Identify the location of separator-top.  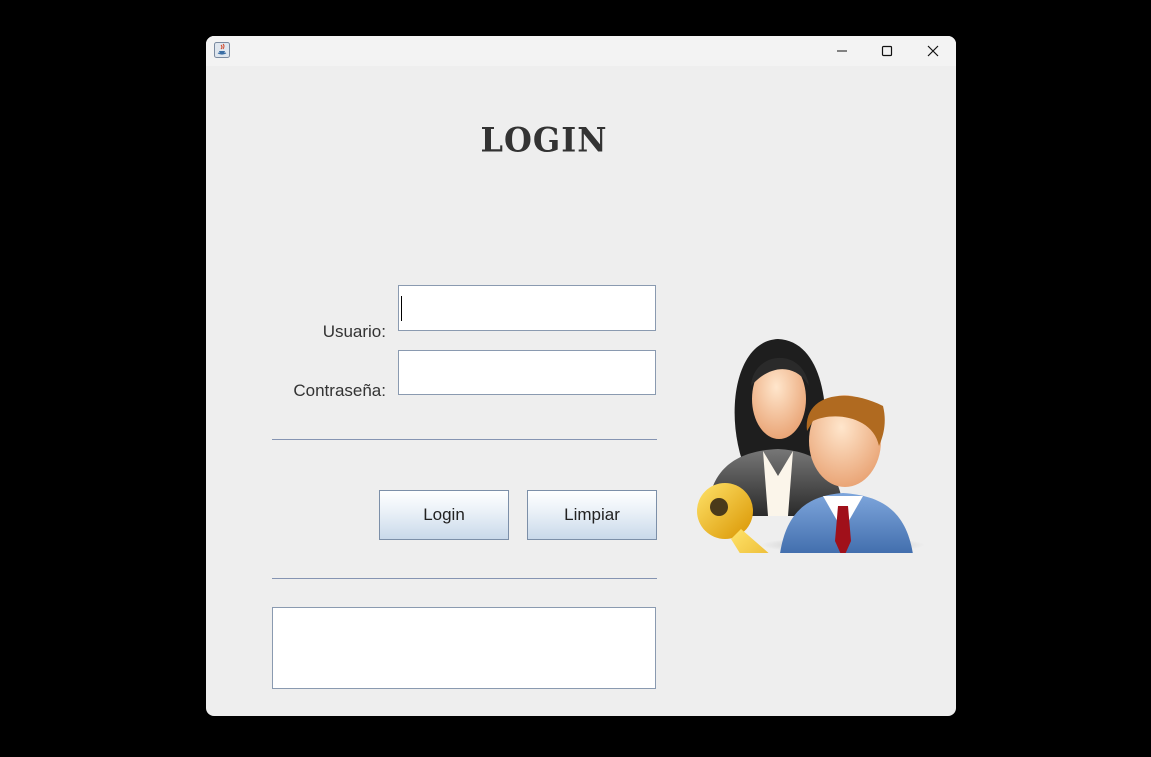
(464, 439).